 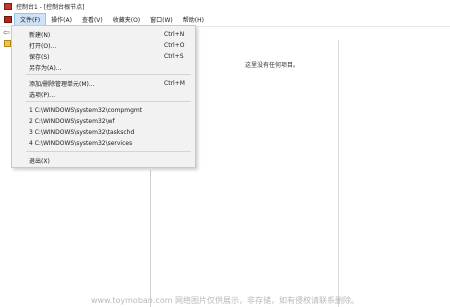 I want to click on menu-item-recent-2: 2 C:\WINDOWS\system32\wf, so click(x=103, y=121).